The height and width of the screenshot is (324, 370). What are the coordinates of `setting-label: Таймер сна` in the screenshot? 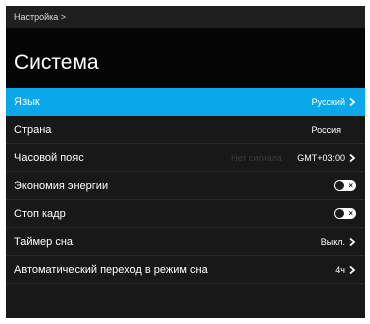 It's located at (44, 242).